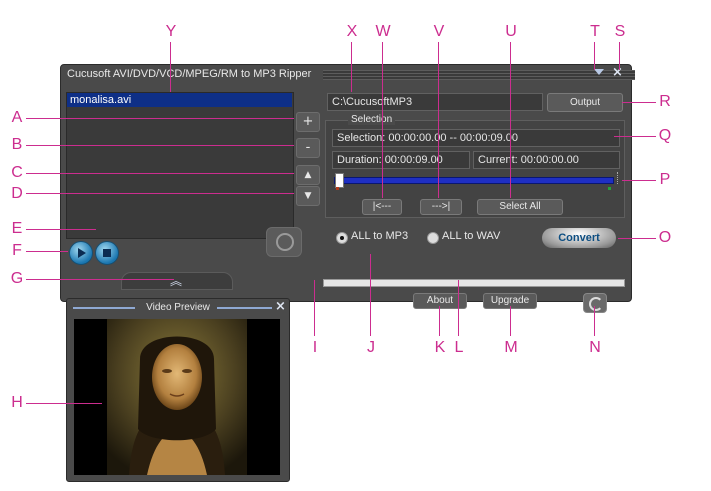  Describe the element at coordinates (440, 347) in the screenshot. I see `callout-label: K` at that location.